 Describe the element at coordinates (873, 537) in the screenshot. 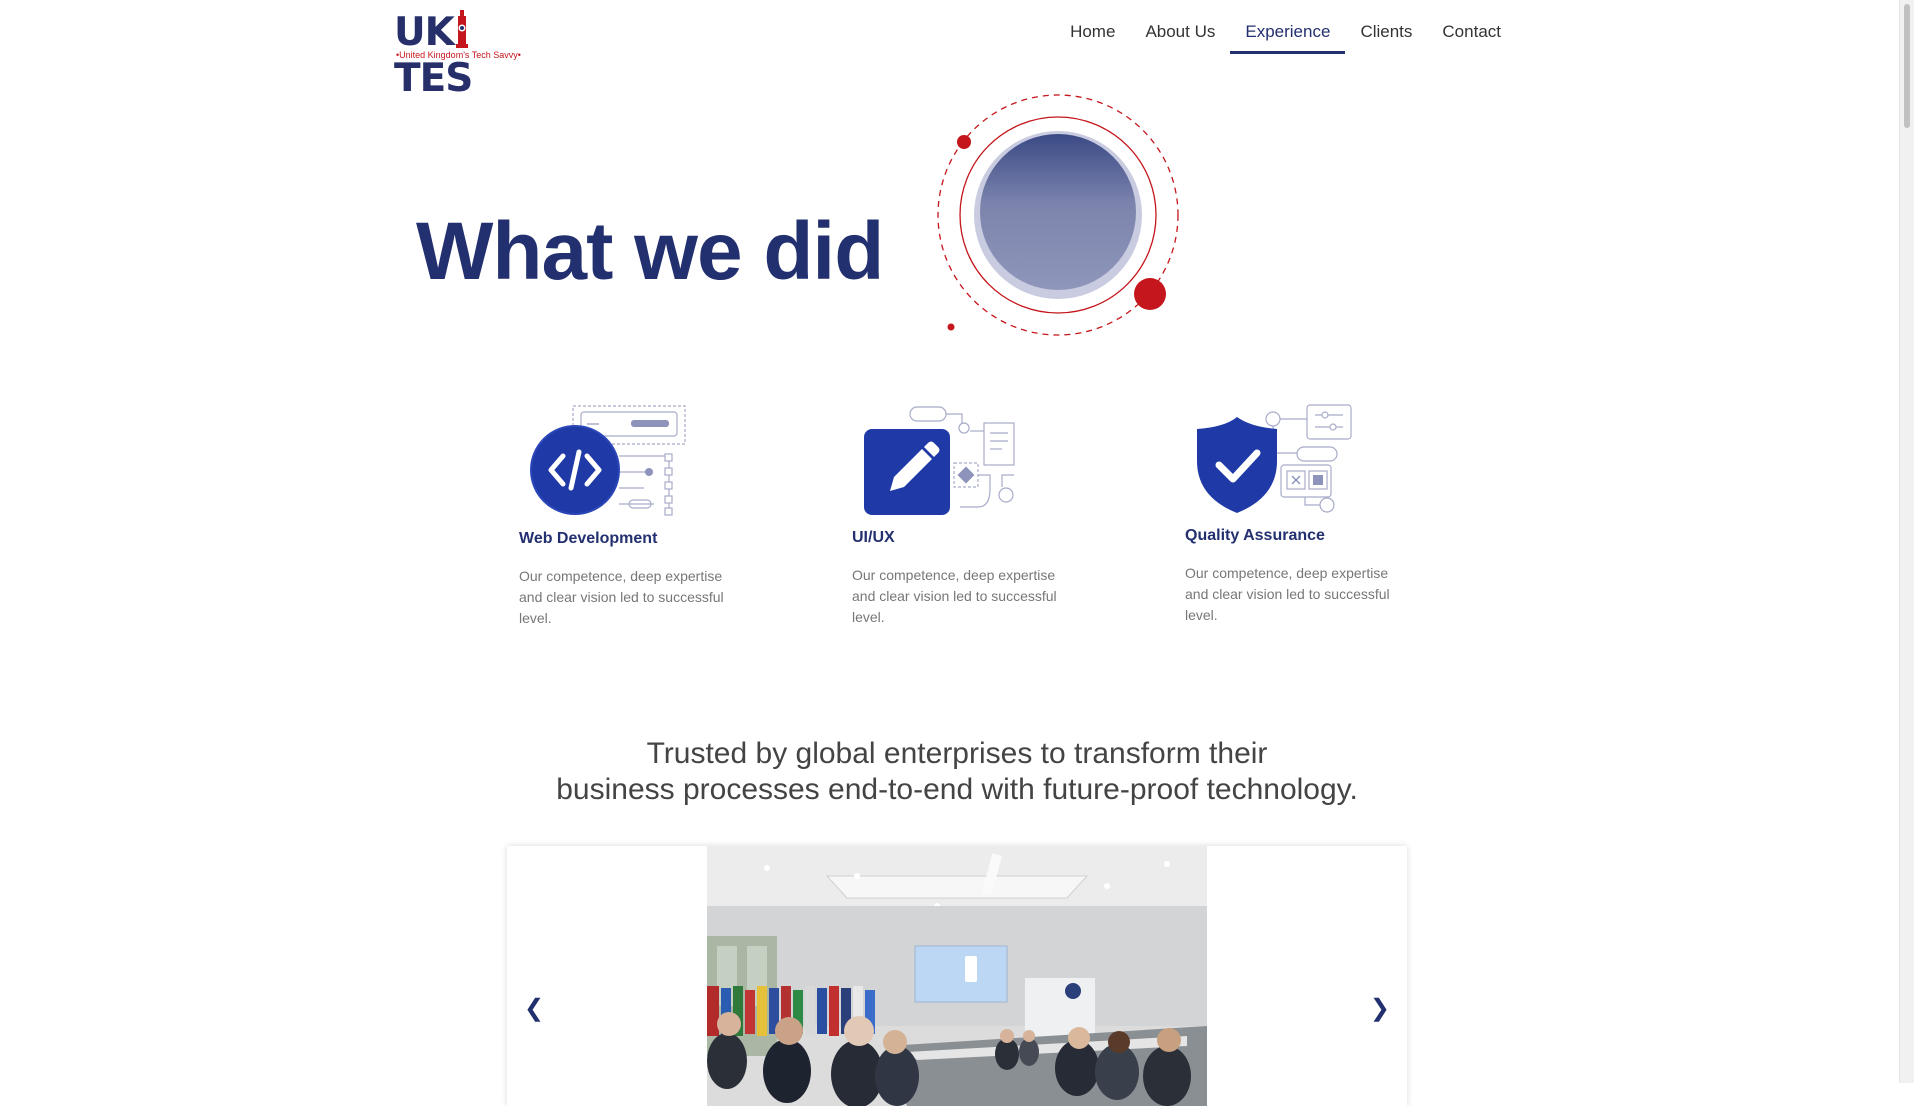

I see `service-title: UI/UX` at that location.